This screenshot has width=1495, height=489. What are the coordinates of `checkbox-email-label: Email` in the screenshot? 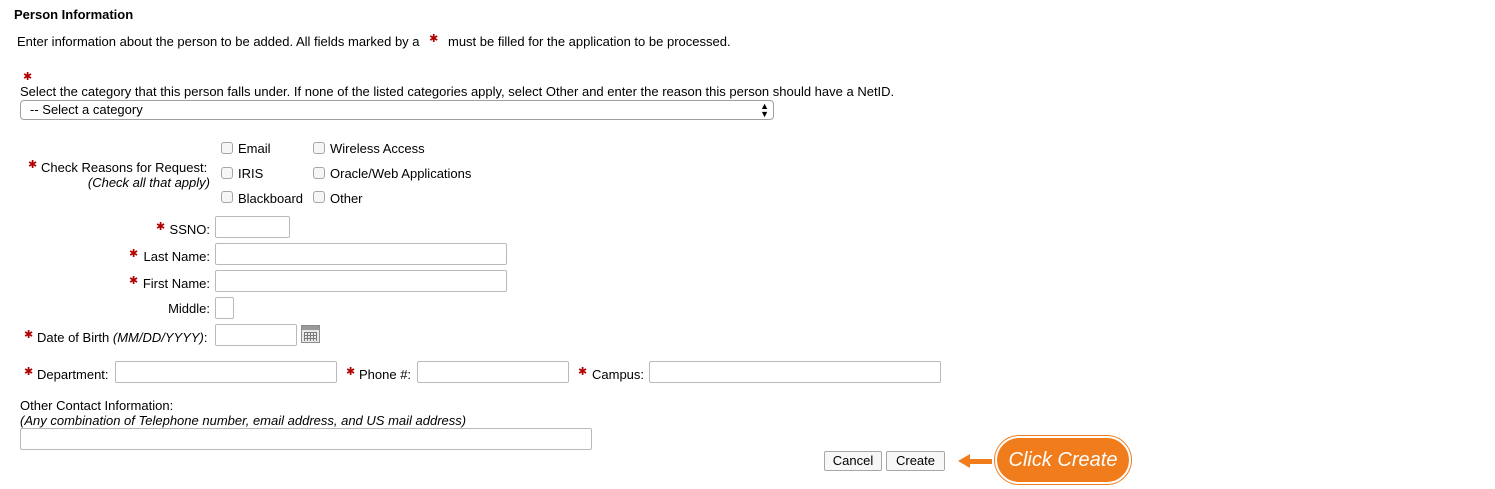 It's located at (254, 148).